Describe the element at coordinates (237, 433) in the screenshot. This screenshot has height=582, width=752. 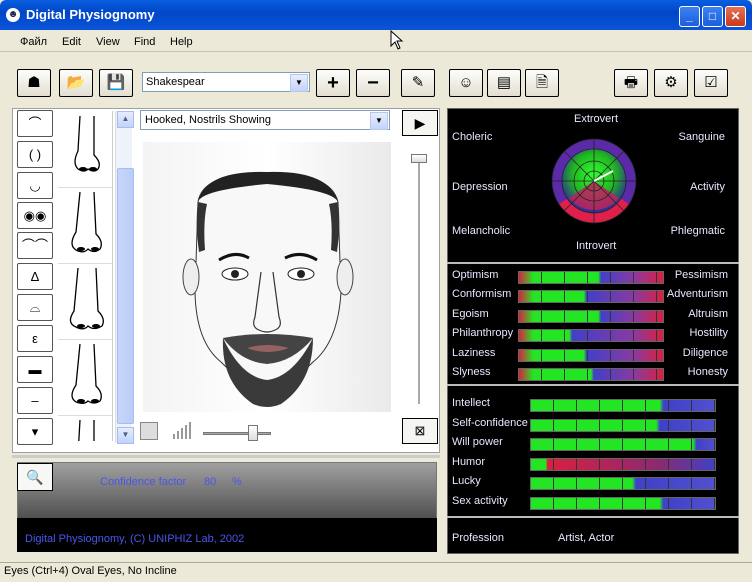
I see `size-slider-track` at that location.